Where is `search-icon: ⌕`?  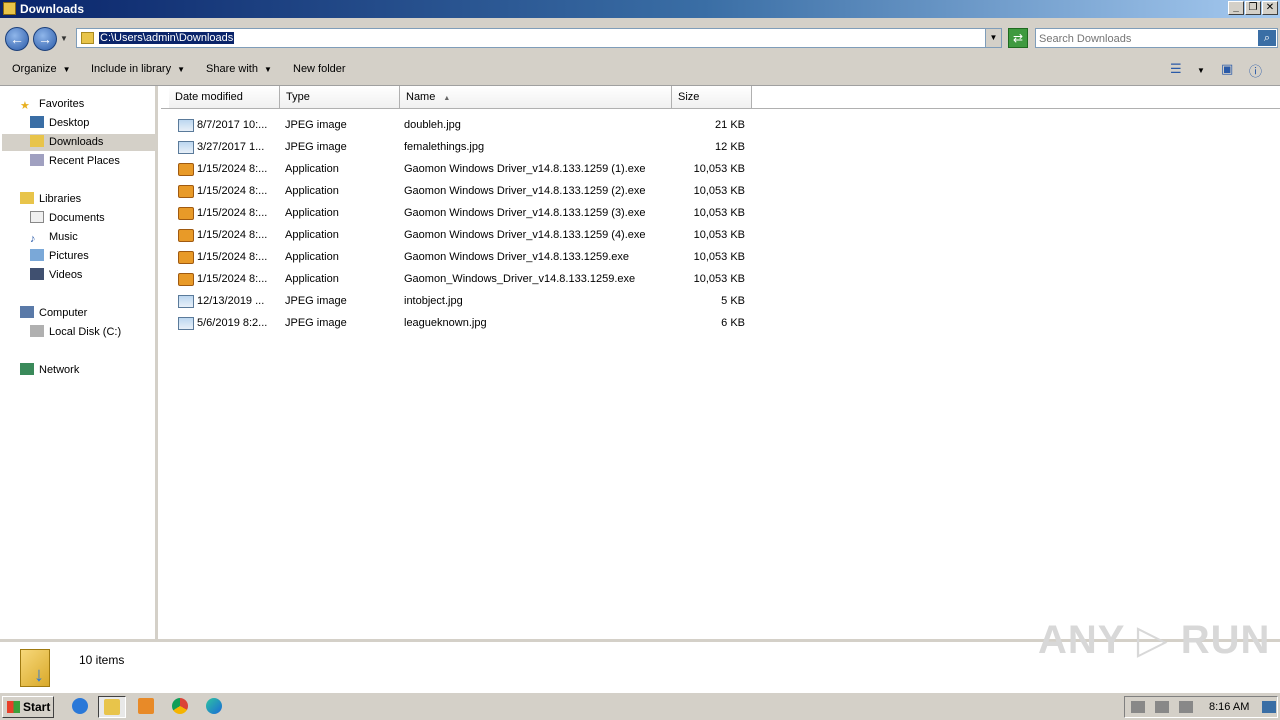
search-icon: ⌕ is located at coordinates (1267, 38).